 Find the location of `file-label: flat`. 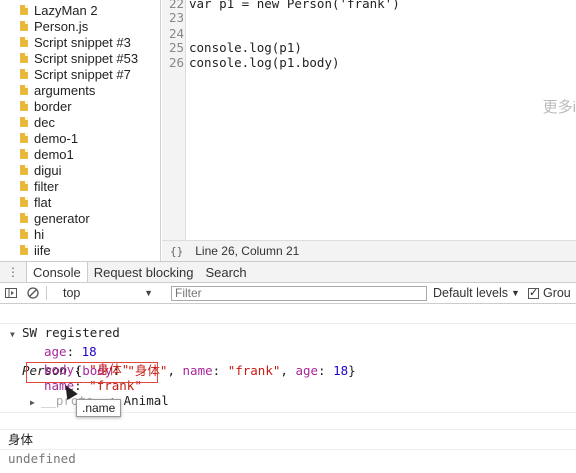

file-label: flat is located at coordinates (43, 202).